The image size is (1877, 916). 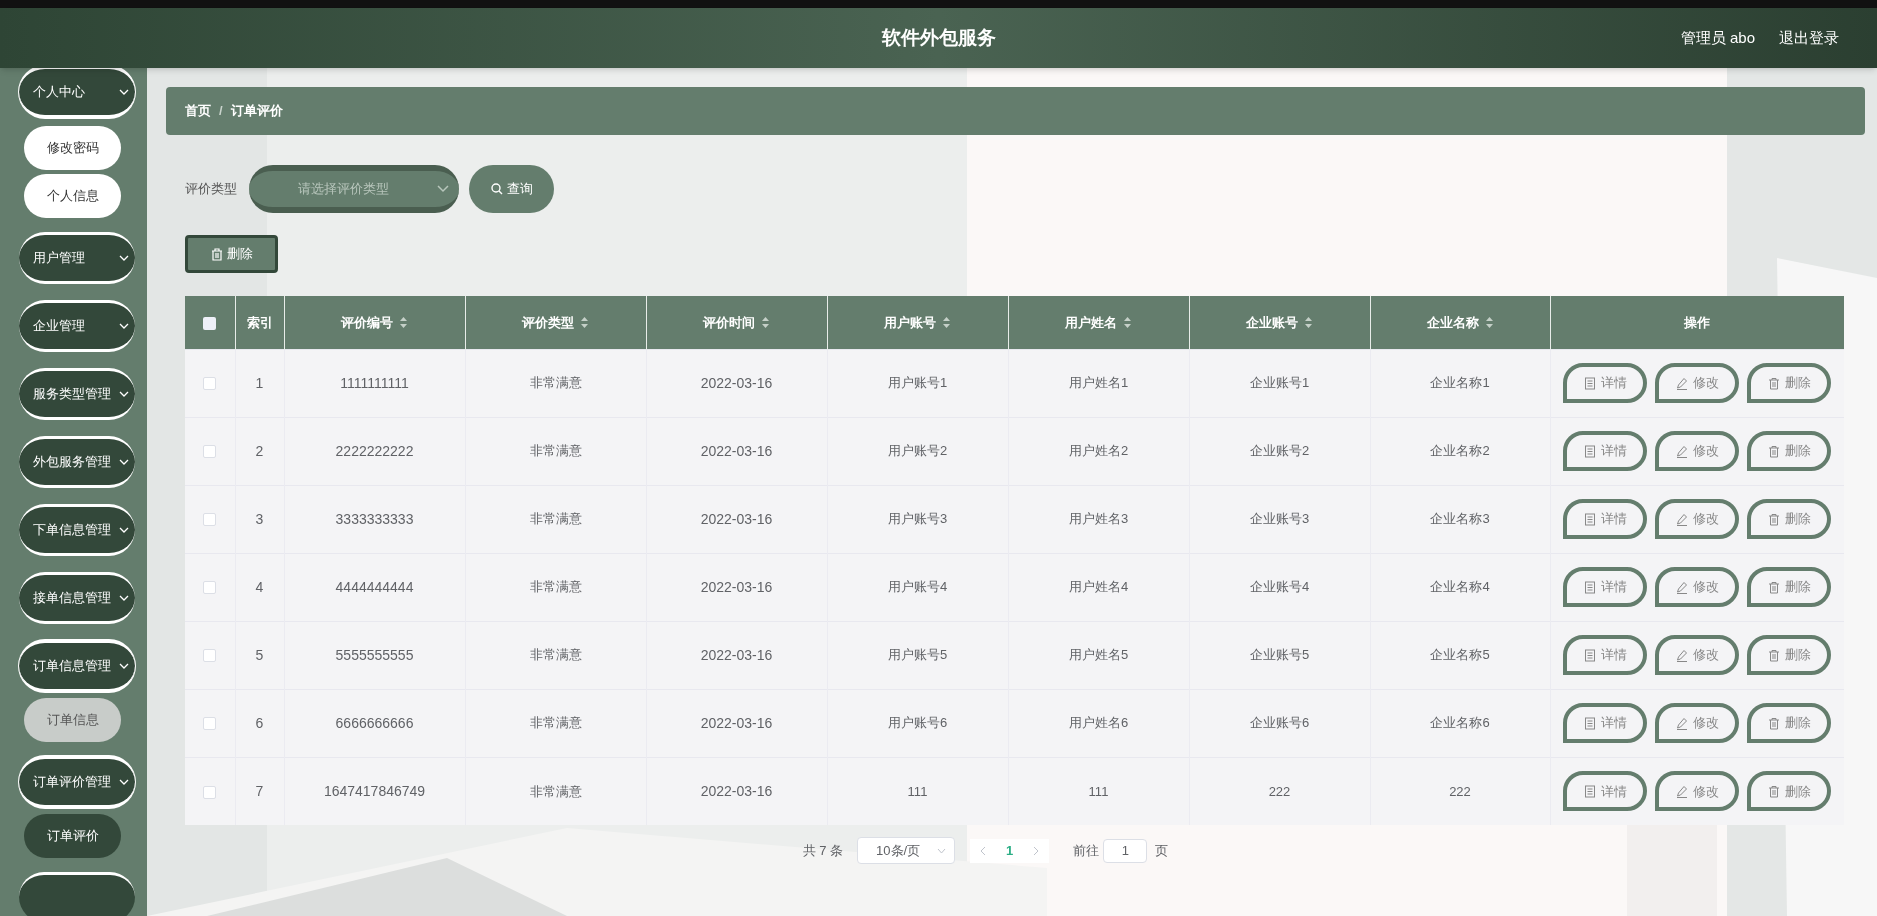 I want to click on table-cell: 1647417846749, so click(x=374, y=790).